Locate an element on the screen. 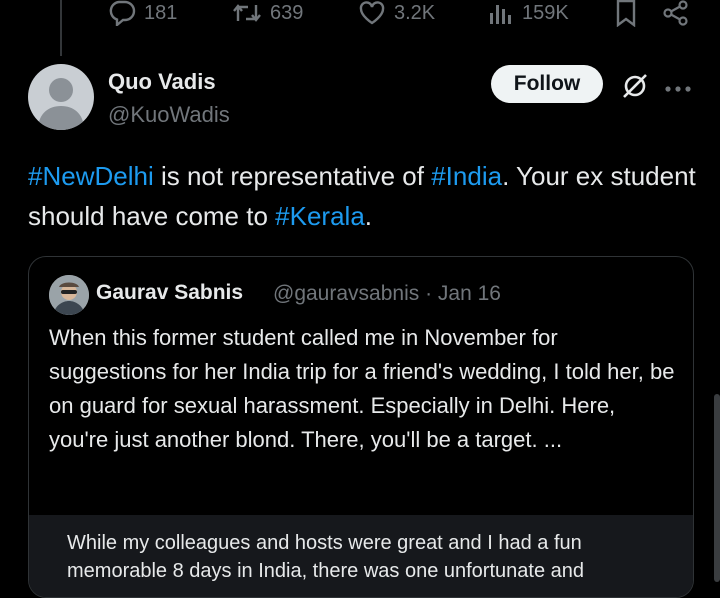 Image resolution: width=720 pixels, height=598 pixels. avatar-photo-icon is located at coordinates (69, 295).